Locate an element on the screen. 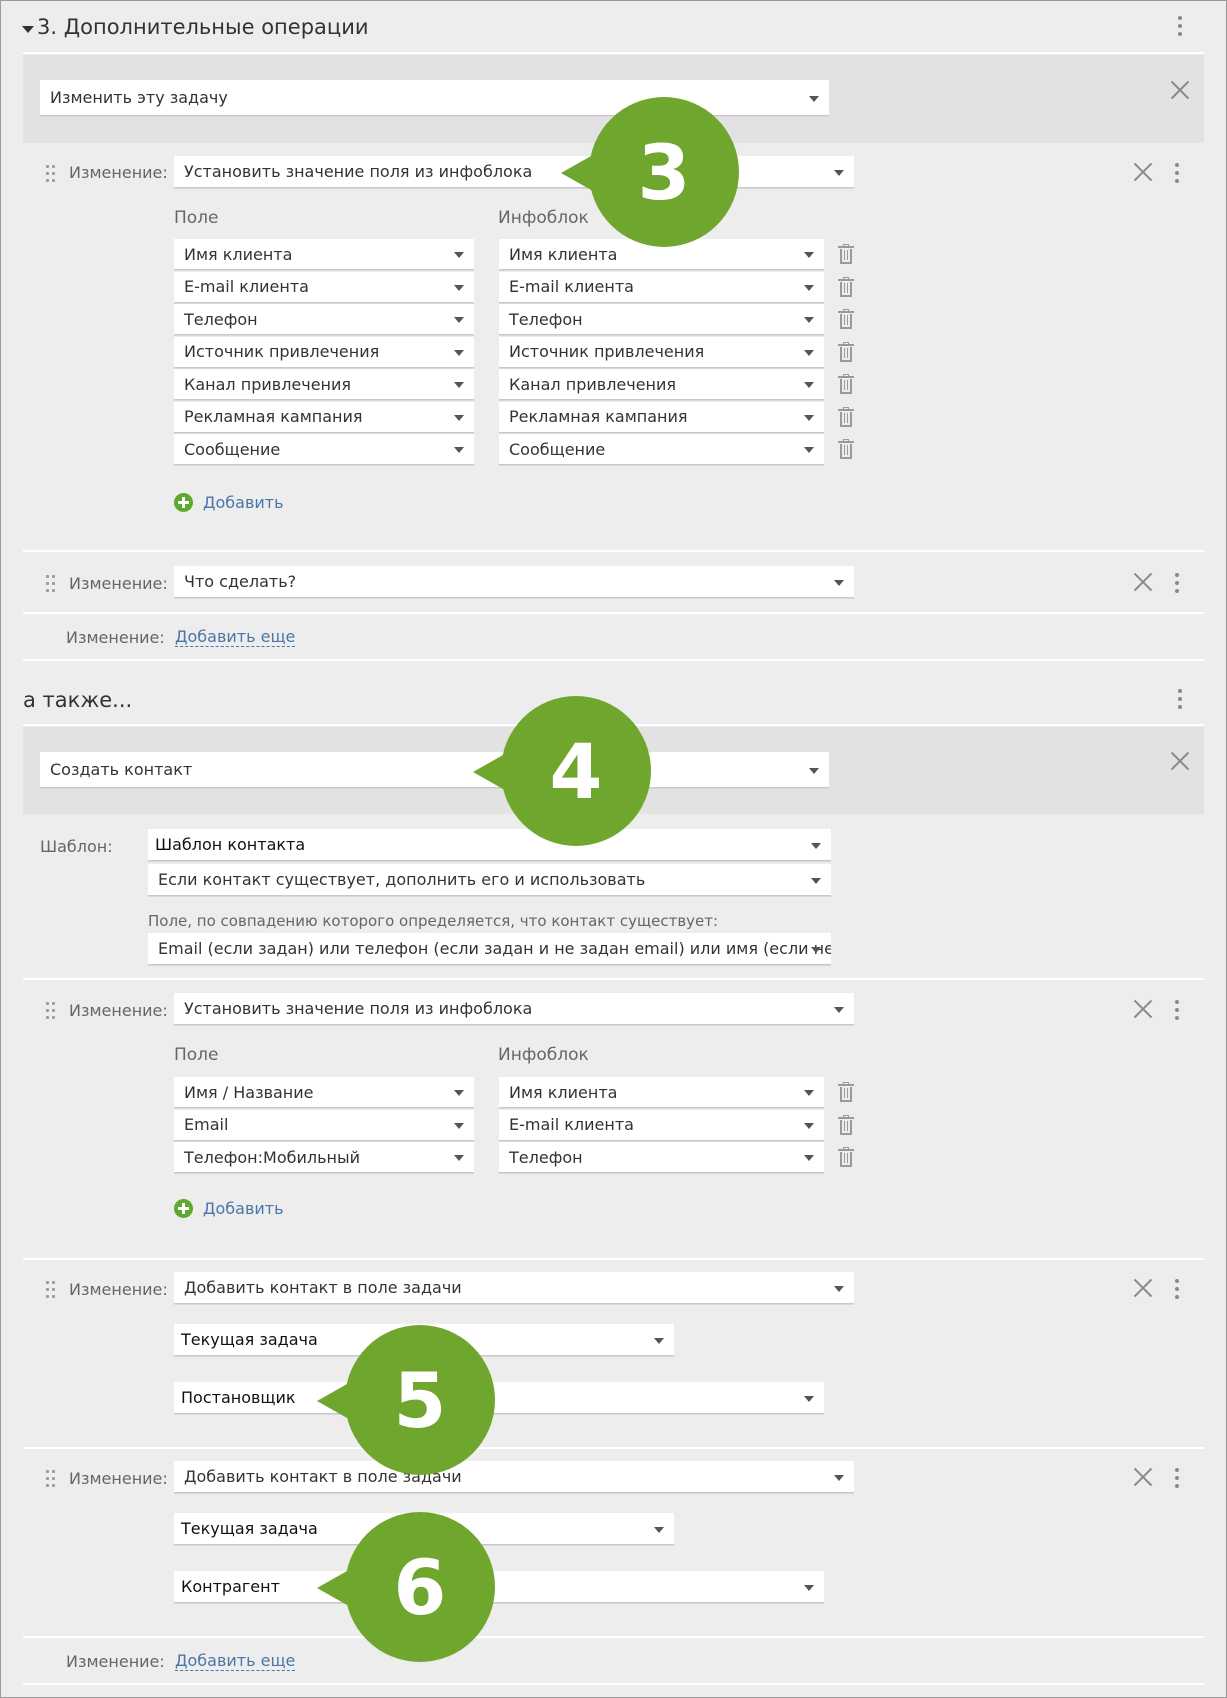 The width and height of the screenshot is (1227, 1698). field-select: Сообщение is located at coordinates (324, 449).